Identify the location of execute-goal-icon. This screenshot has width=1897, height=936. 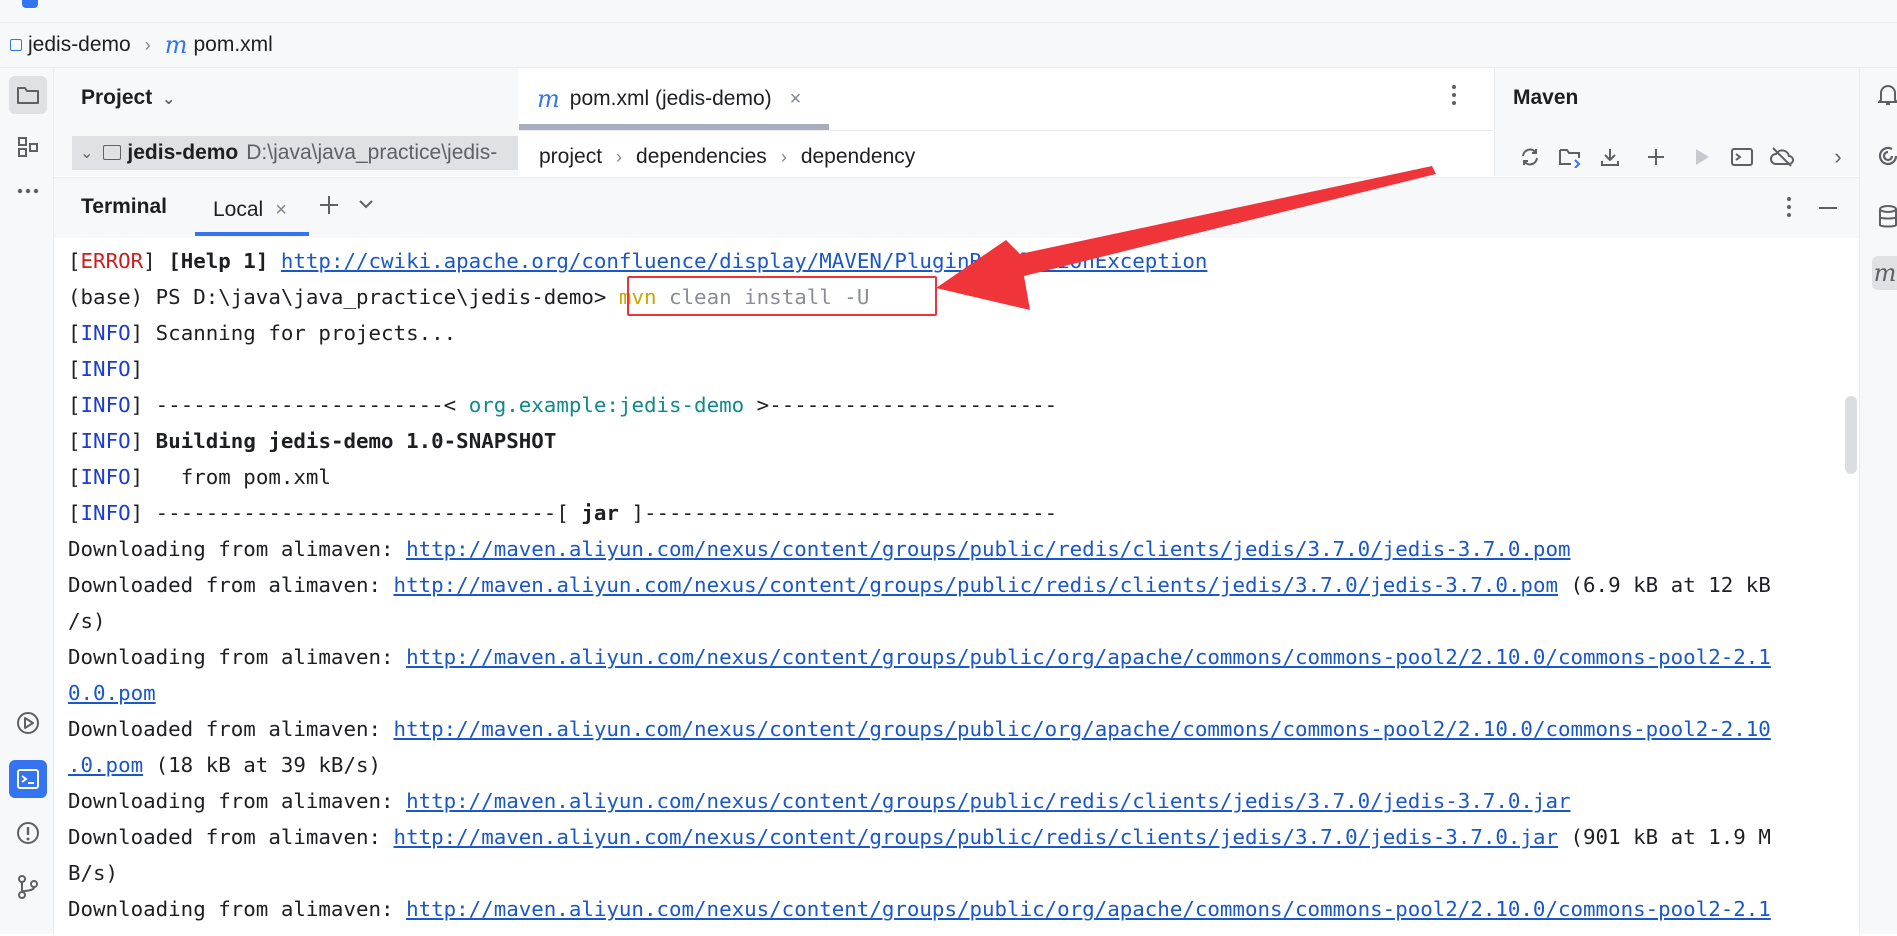
(1742, 157).